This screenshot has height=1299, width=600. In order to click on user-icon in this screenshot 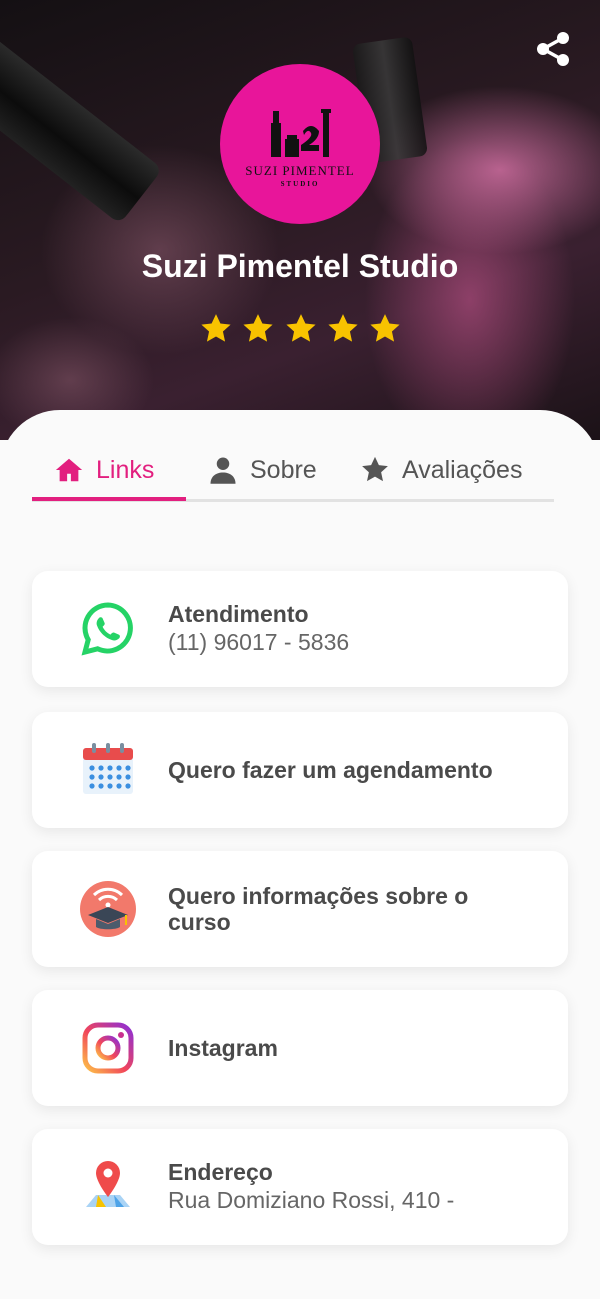, I will do `click(223, 470)`.